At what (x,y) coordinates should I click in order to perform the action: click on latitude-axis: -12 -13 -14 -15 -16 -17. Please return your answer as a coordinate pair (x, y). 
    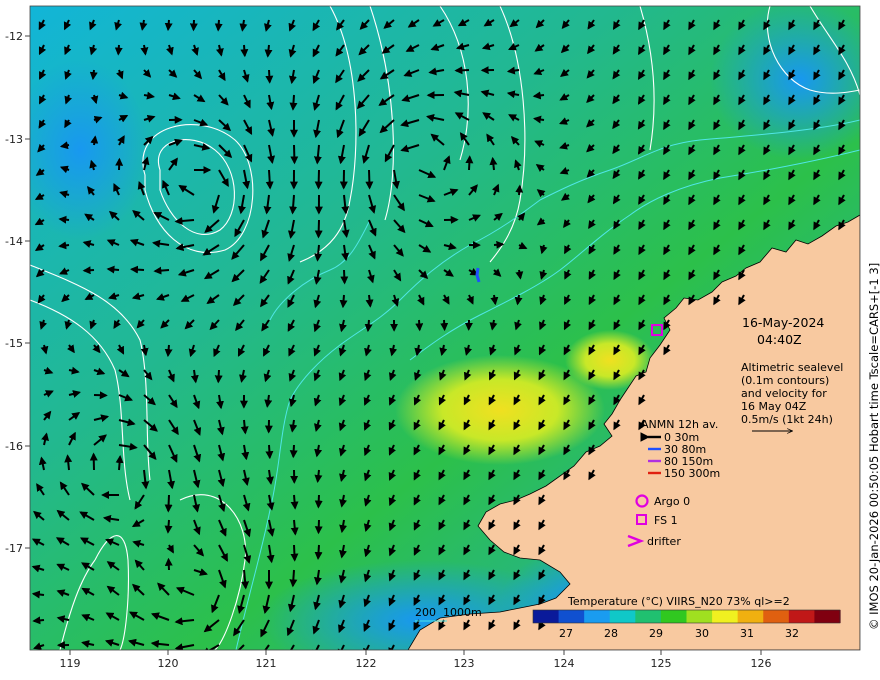
    Looking at the image, I should click on (17, 292).